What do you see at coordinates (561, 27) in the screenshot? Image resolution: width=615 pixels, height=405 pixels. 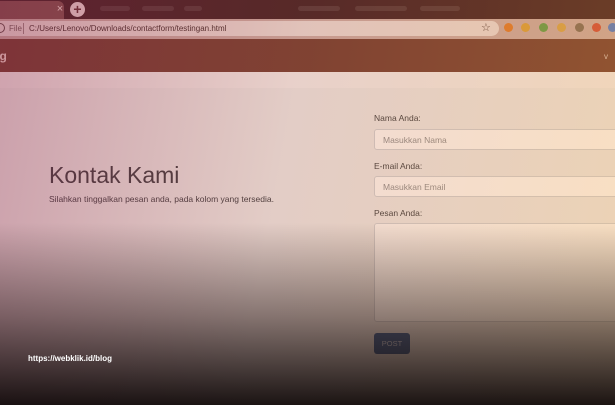 I see `extension-face-icon` at bounding box center [561, 27].